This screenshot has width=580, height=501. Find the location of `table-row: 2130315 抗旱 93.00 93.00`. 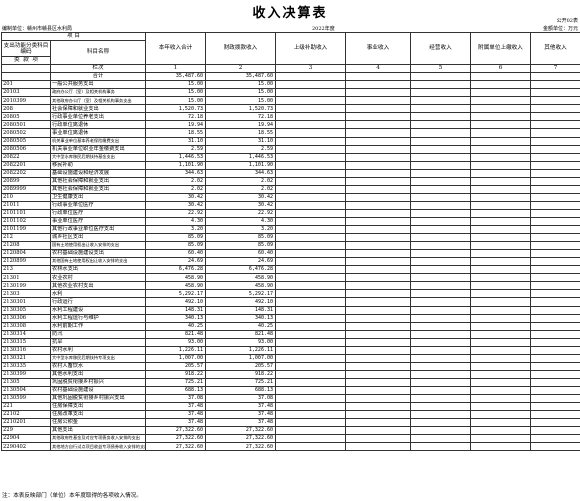

table-row: 2130315 抗旱 93.00 93.00 is located at coordinates (290, 342).